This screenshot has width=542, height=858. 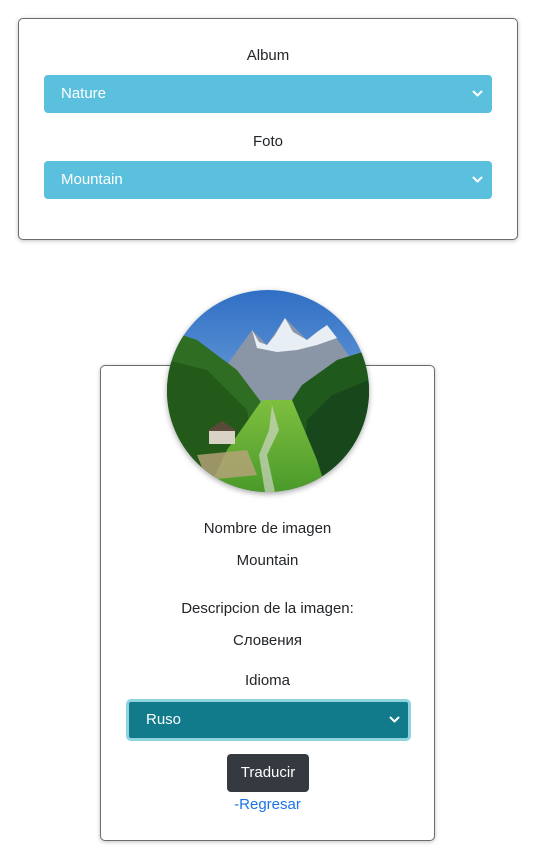 What do you see at coordinates (268, 94) in the screenshot?
I see `album-select: Nature` at bounding box center [268, 94].